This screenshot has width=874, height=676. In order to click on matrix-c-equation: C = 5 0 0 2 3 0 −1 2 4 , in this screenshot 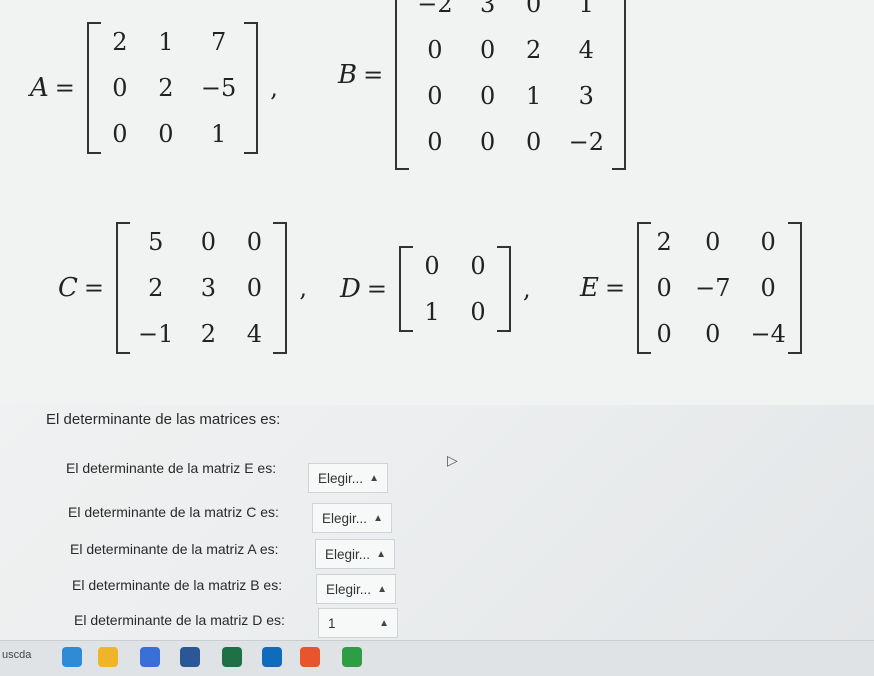, I will do `click(185, 288)`.